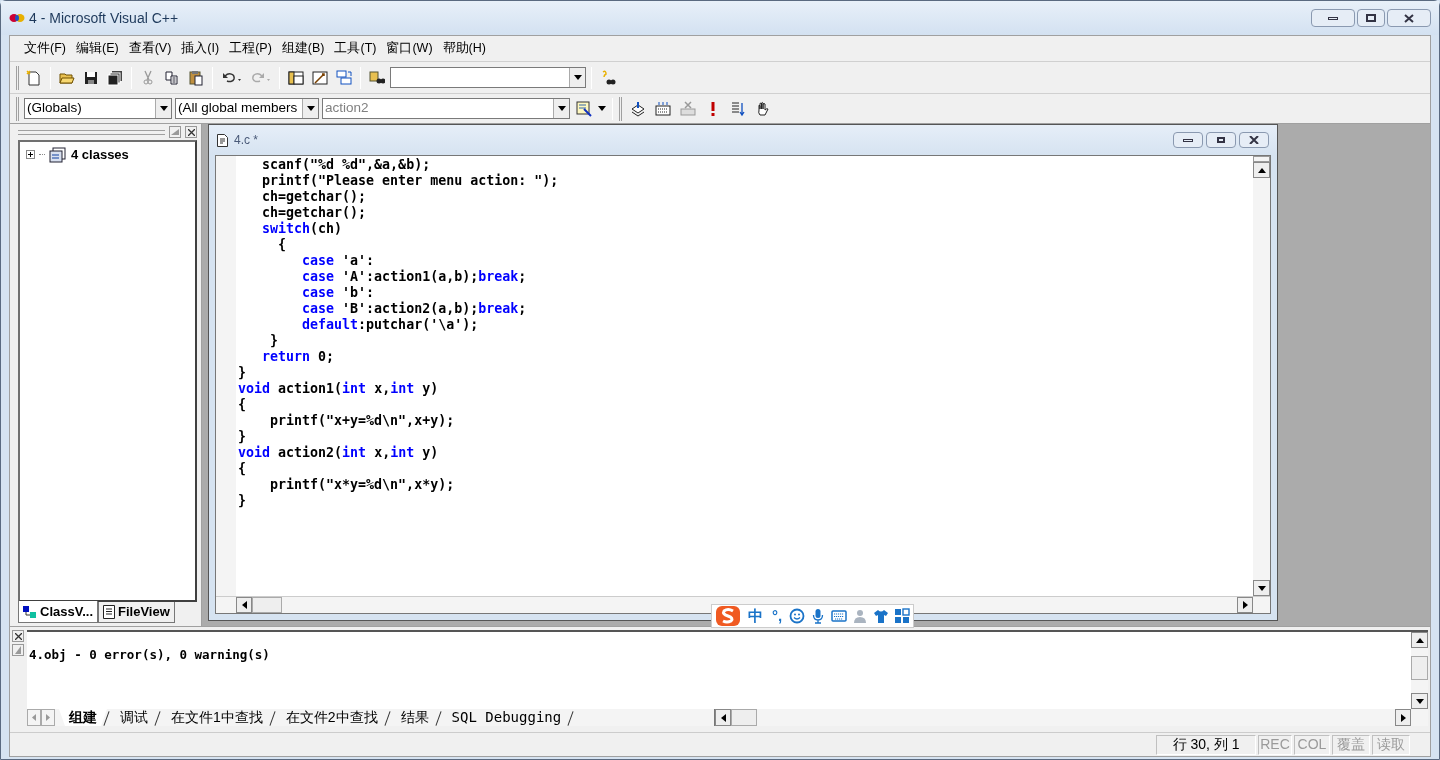  What do you see at coordinates (150, 655) in the screenshot?
I see `output-line: 4.obj - 0 error(s), 0 warning(s)` at bounding box center [150, 655].